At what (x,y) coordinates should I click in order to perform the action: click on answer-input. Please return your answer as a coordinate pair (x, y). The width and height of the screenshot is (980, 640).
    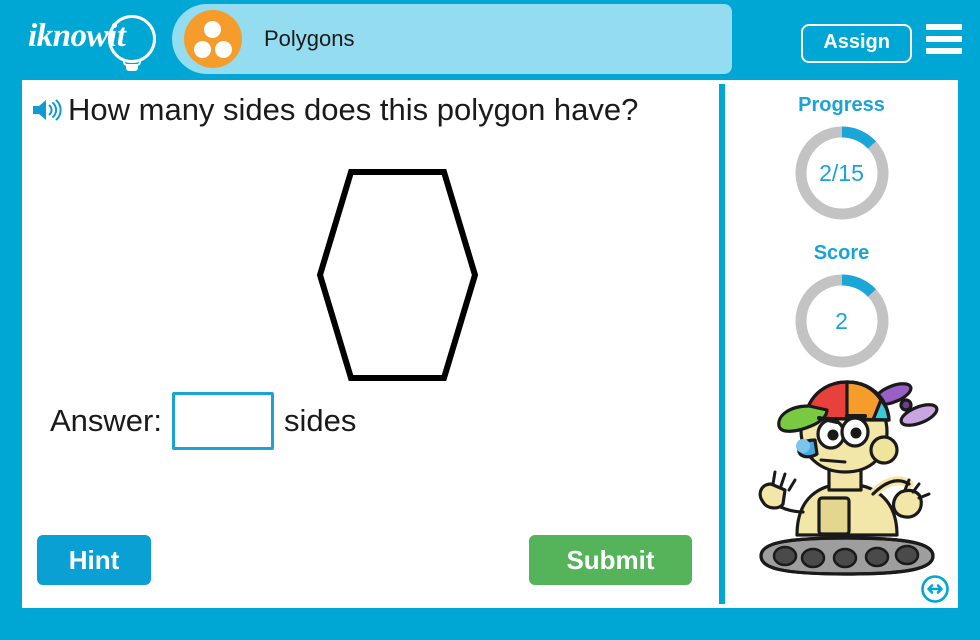
    Looking at the image, I should click on (222, 421).